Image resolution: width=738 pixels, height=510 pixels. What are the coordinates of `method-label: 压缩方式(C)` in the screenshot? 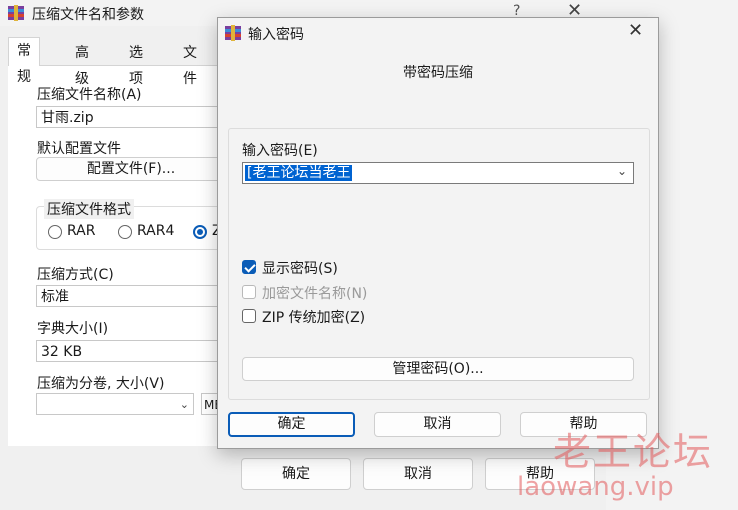 It's located at (75, 275).